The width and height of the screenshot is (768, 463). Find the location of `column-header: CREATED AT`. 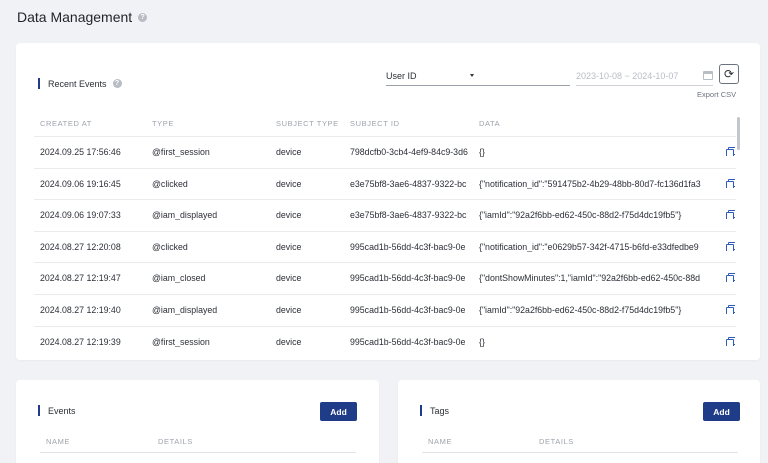

column-header: CREATED AT is located at coordinates (66, 123).